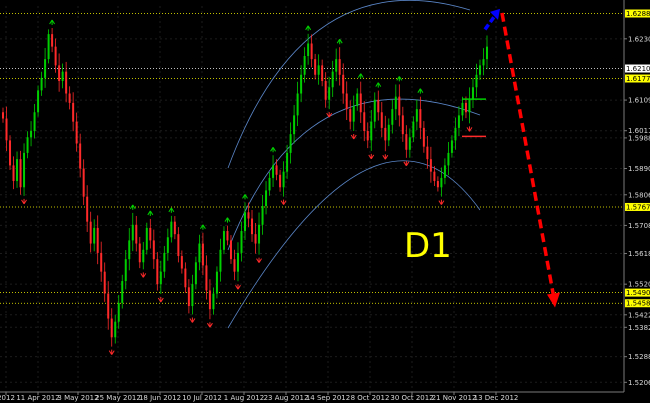 Image resolution: width=650 pixels, height=403 pixels. I want to click on y-tick-label: 1.59880, so click(639, 138).